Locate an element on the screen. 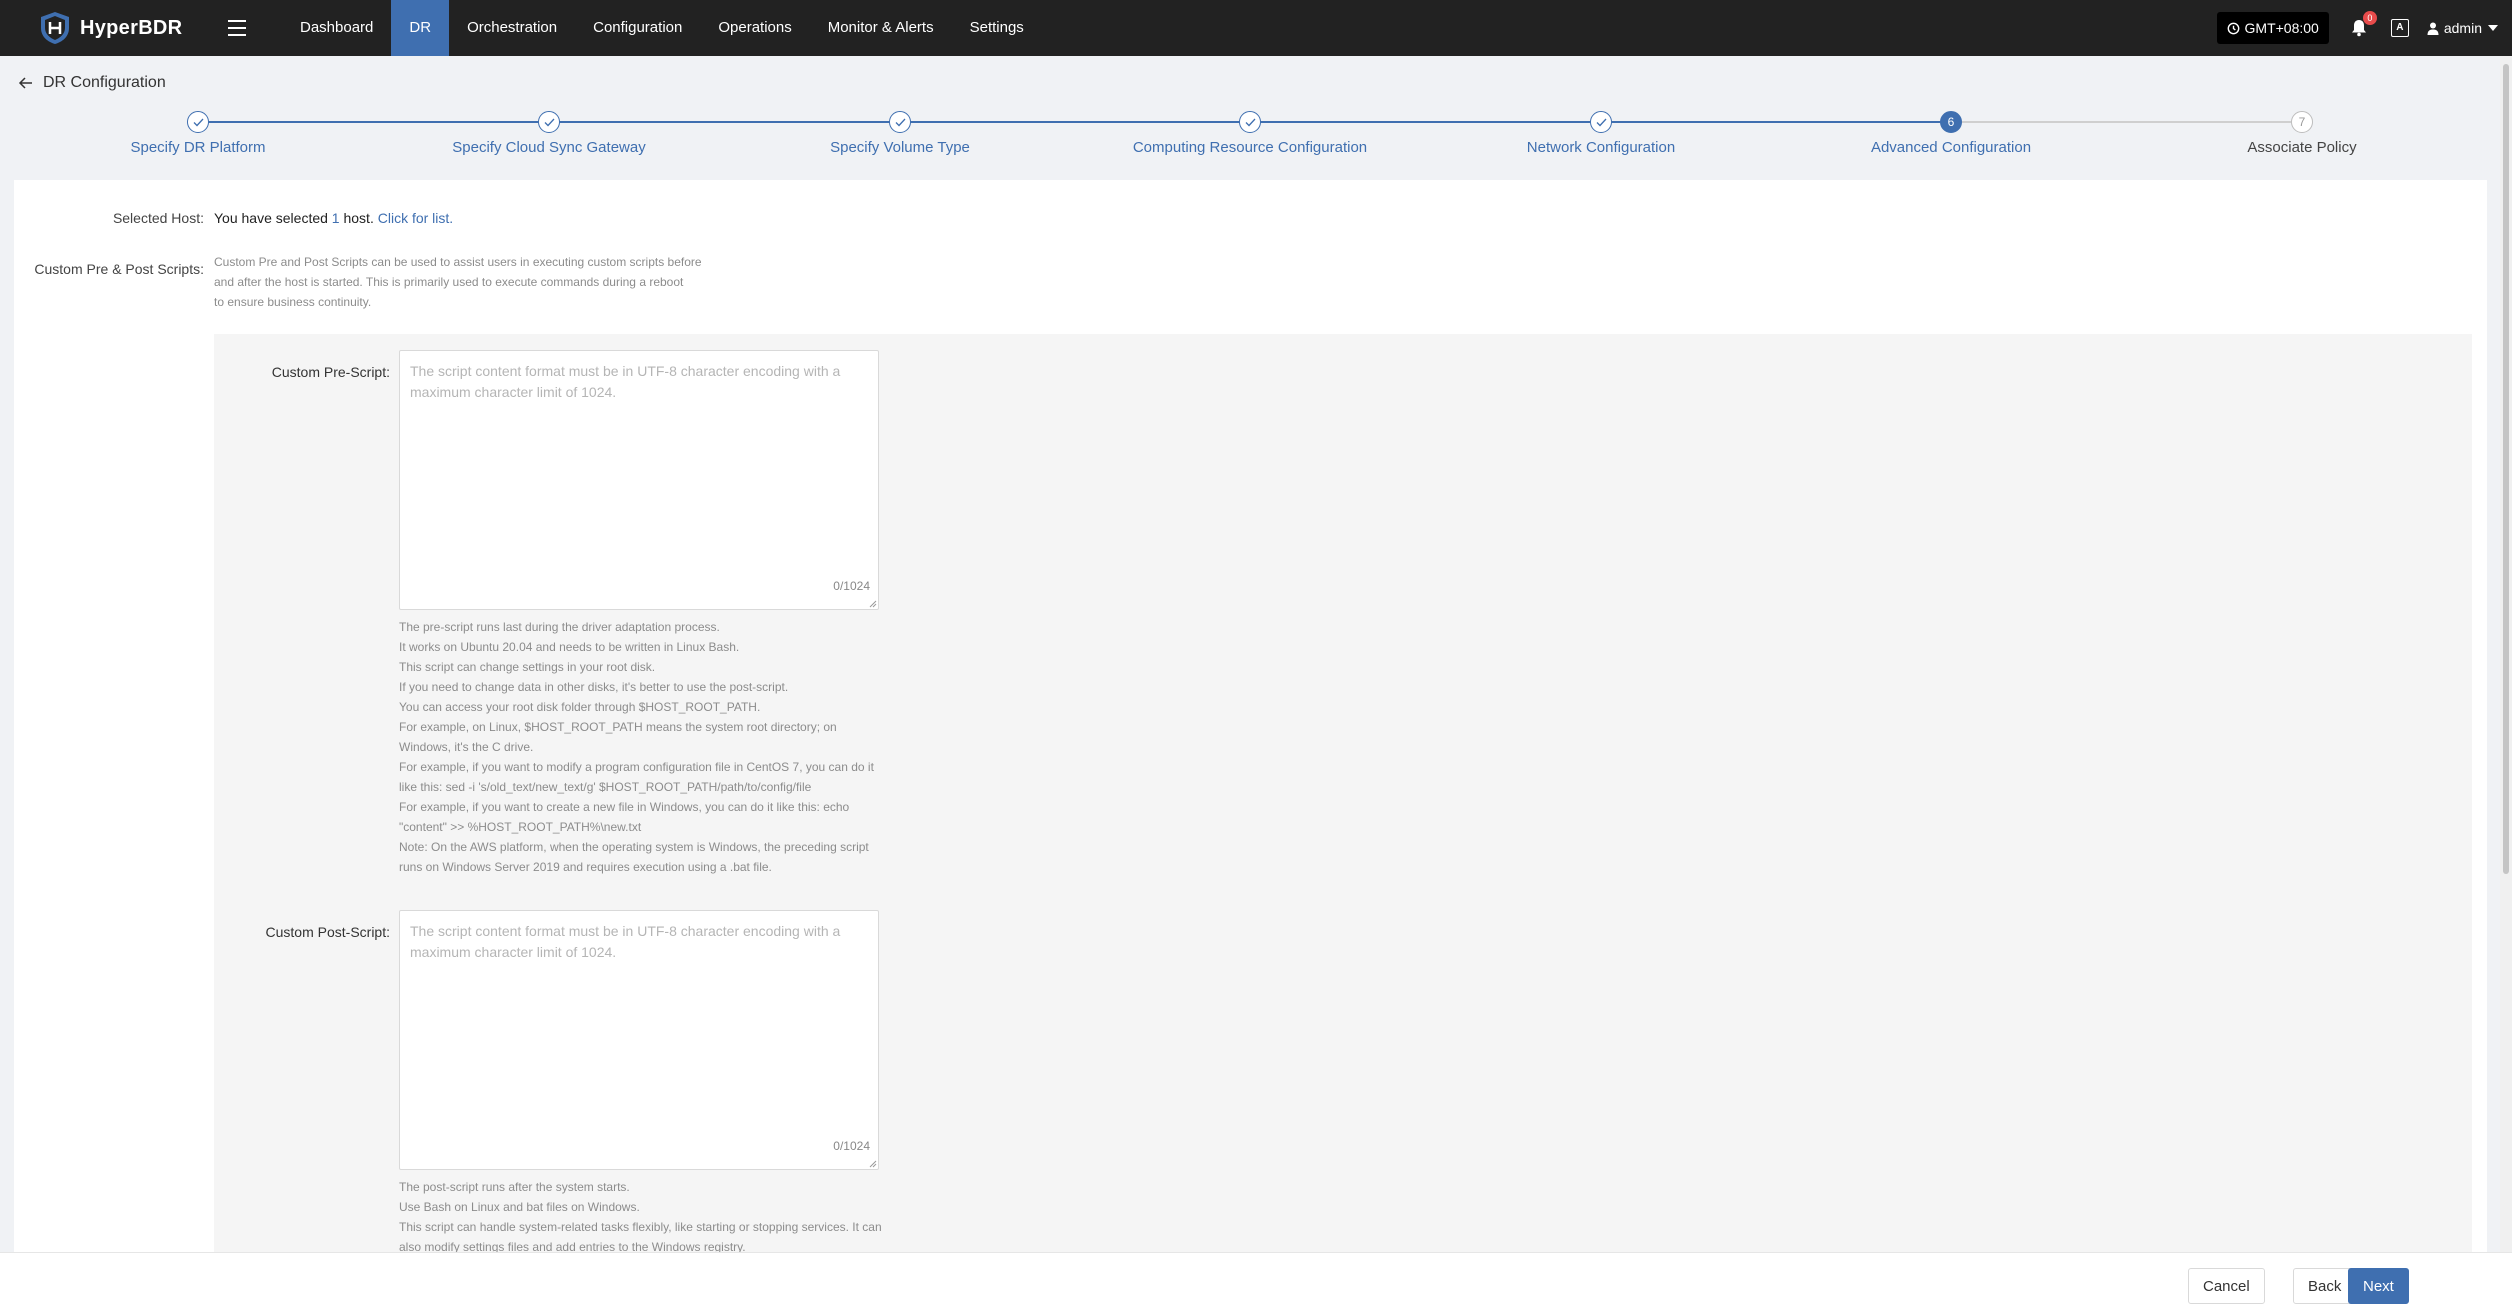 The image size is (2512, 1314). nav-item-operations: Operations is located at coordinates (754, 28).